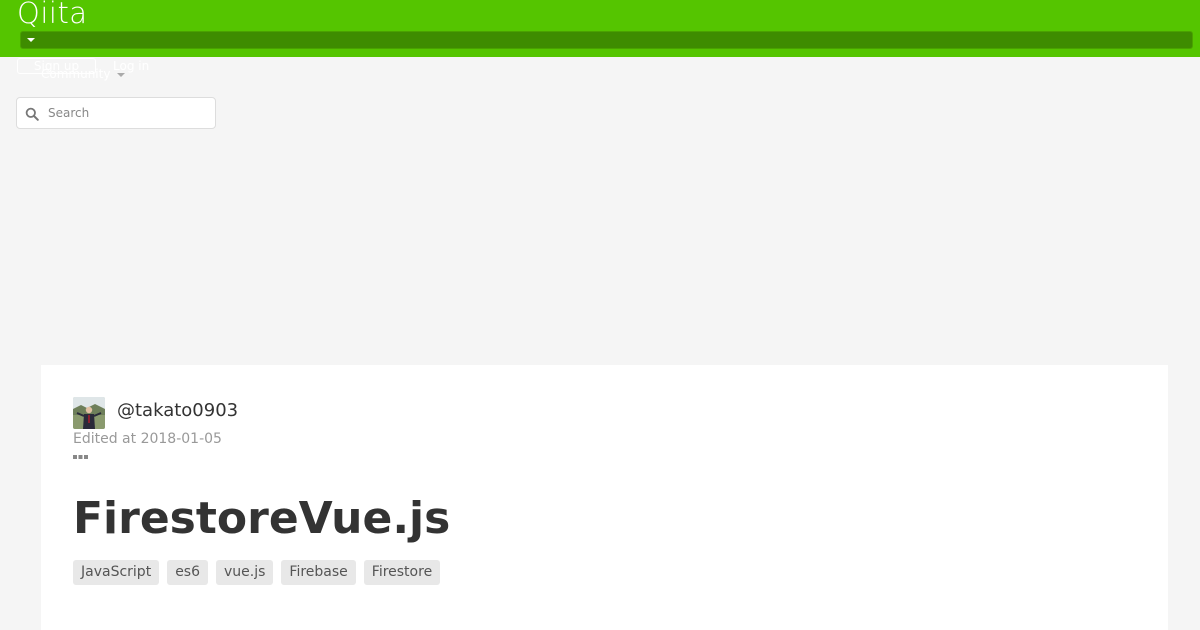 The width and height of the screenshot is (1200, 630). Describe the element at coordinates (128, 113) in the screenshot. I see `search-input` at that location.